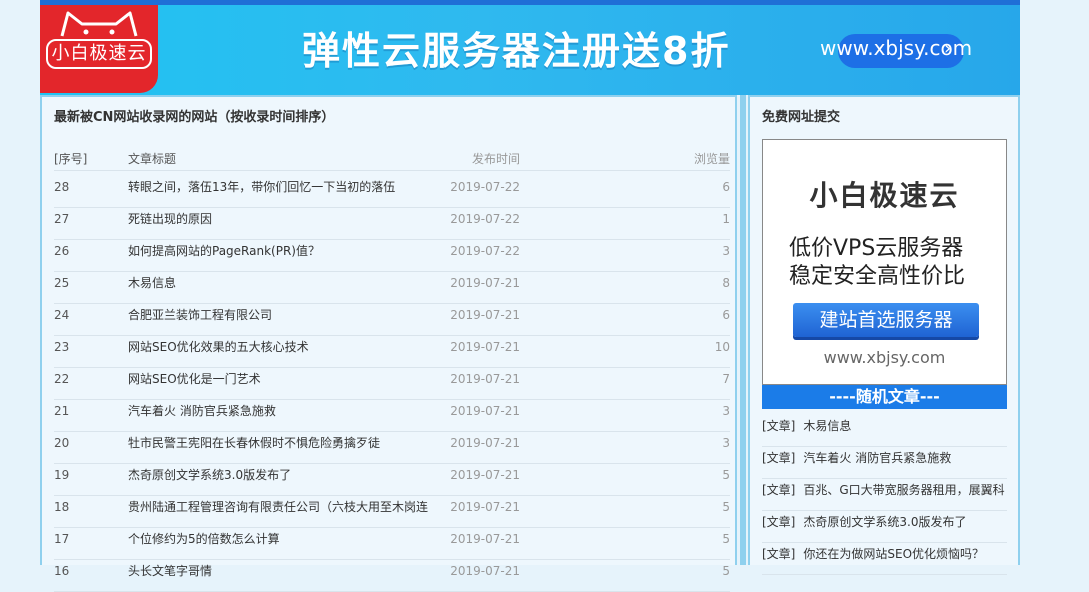  I want to click on row-views: 6, so click(726, 315).